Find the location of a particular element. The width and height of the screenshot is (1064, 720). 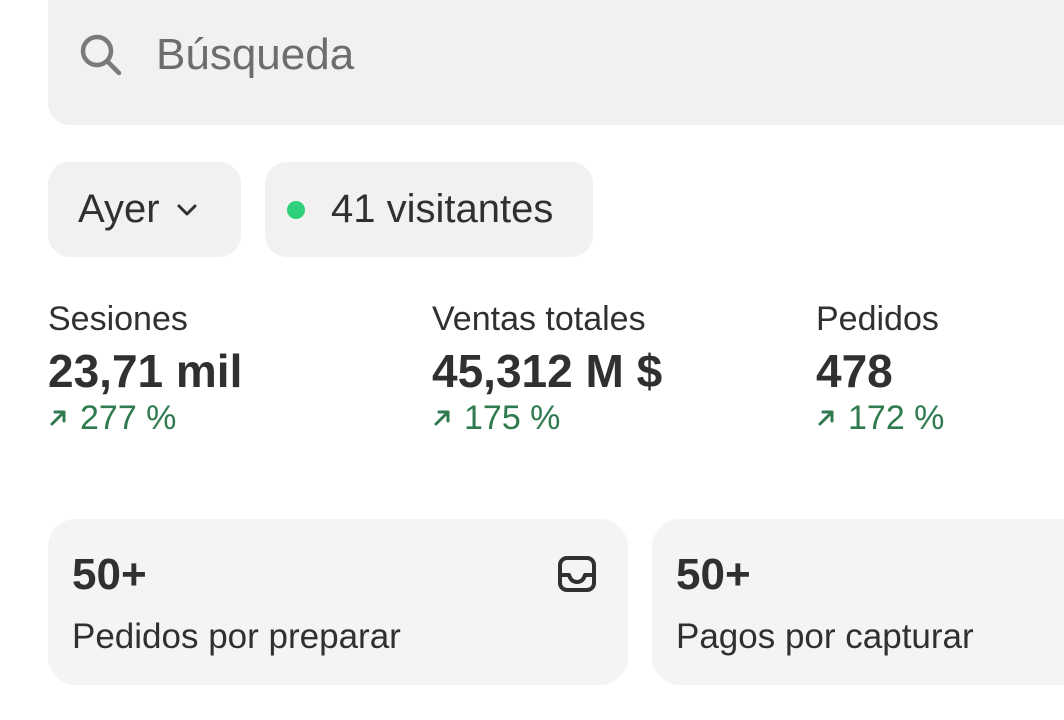

payments-to-capture-card: 50+ Pagos por capturar is located at coordinates (858, 602).